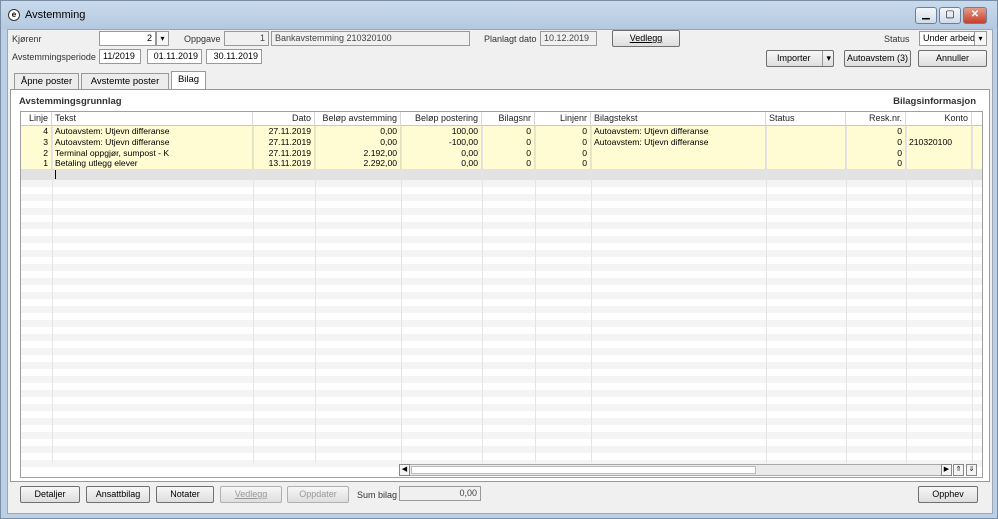 The image size is (998, 519). I want to click on notater-button: Notater, so click(185, 494).